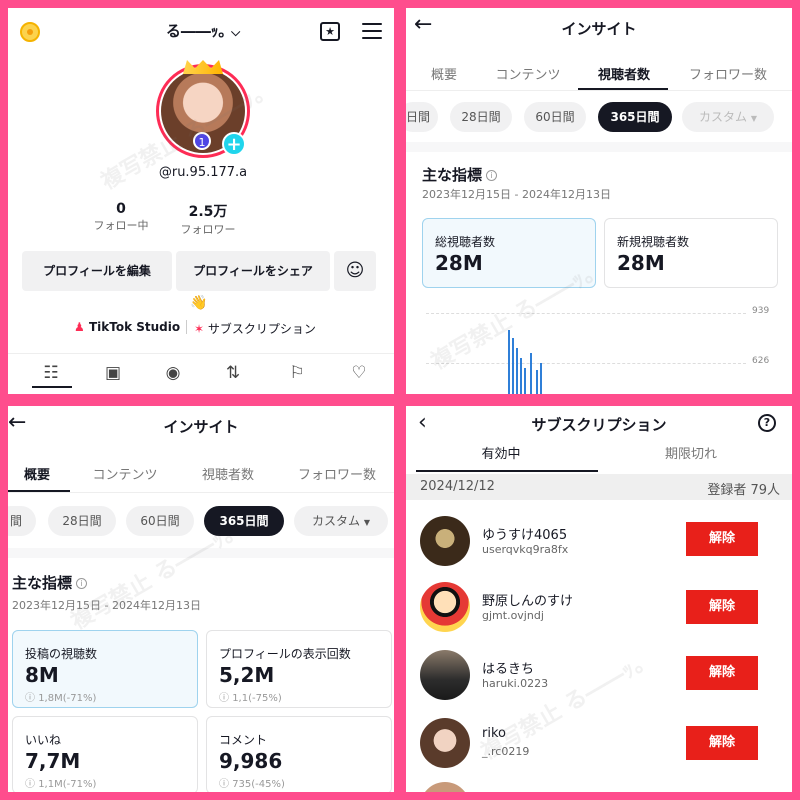  I want to click on subscriber-name: riko, so click(494, 733).